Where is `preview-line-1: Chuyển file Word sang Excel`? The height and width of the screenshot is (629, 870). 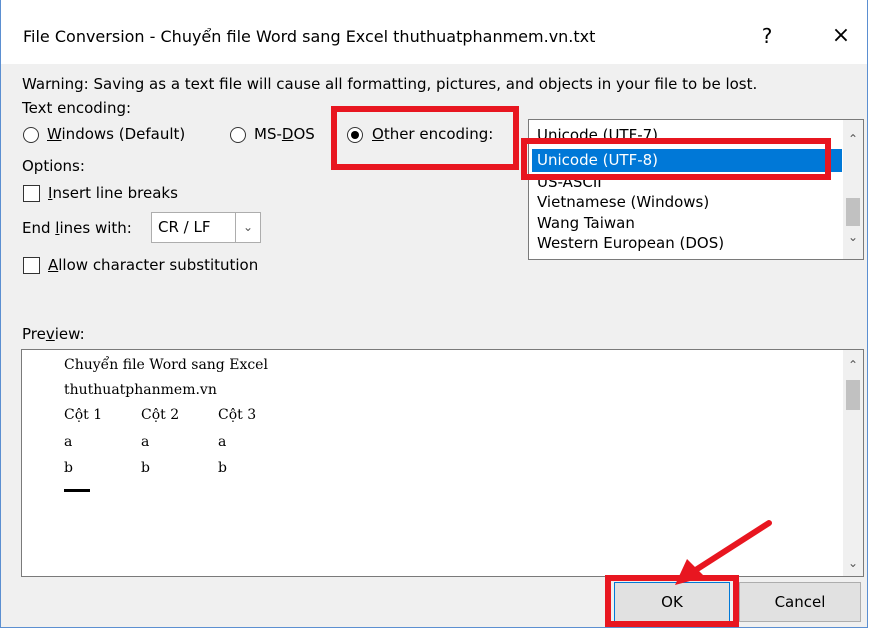
preview-line-1: Chuyển file Word sang Excel is located at coordinates (166, 365).